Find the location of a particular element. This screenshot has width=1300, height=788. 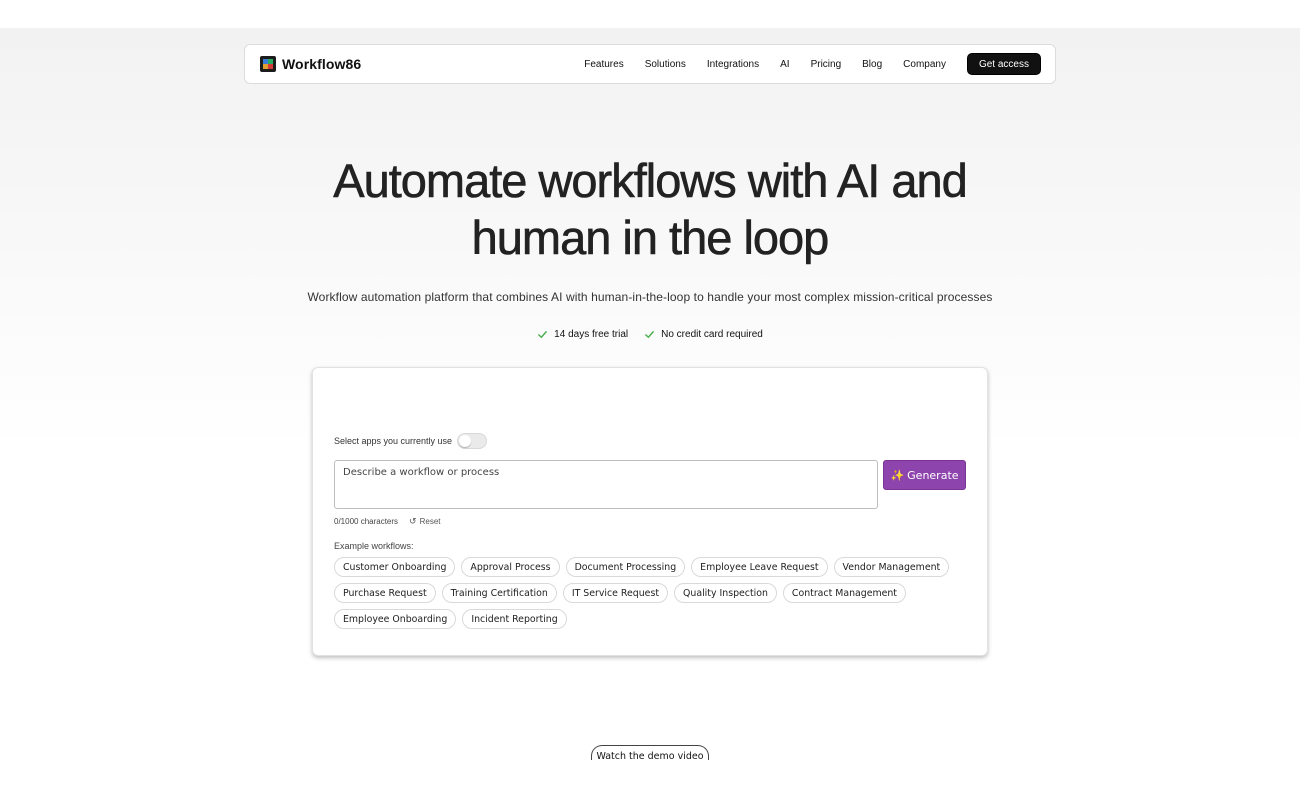

nav-link-features: Features is located at coordinates (603, 64).